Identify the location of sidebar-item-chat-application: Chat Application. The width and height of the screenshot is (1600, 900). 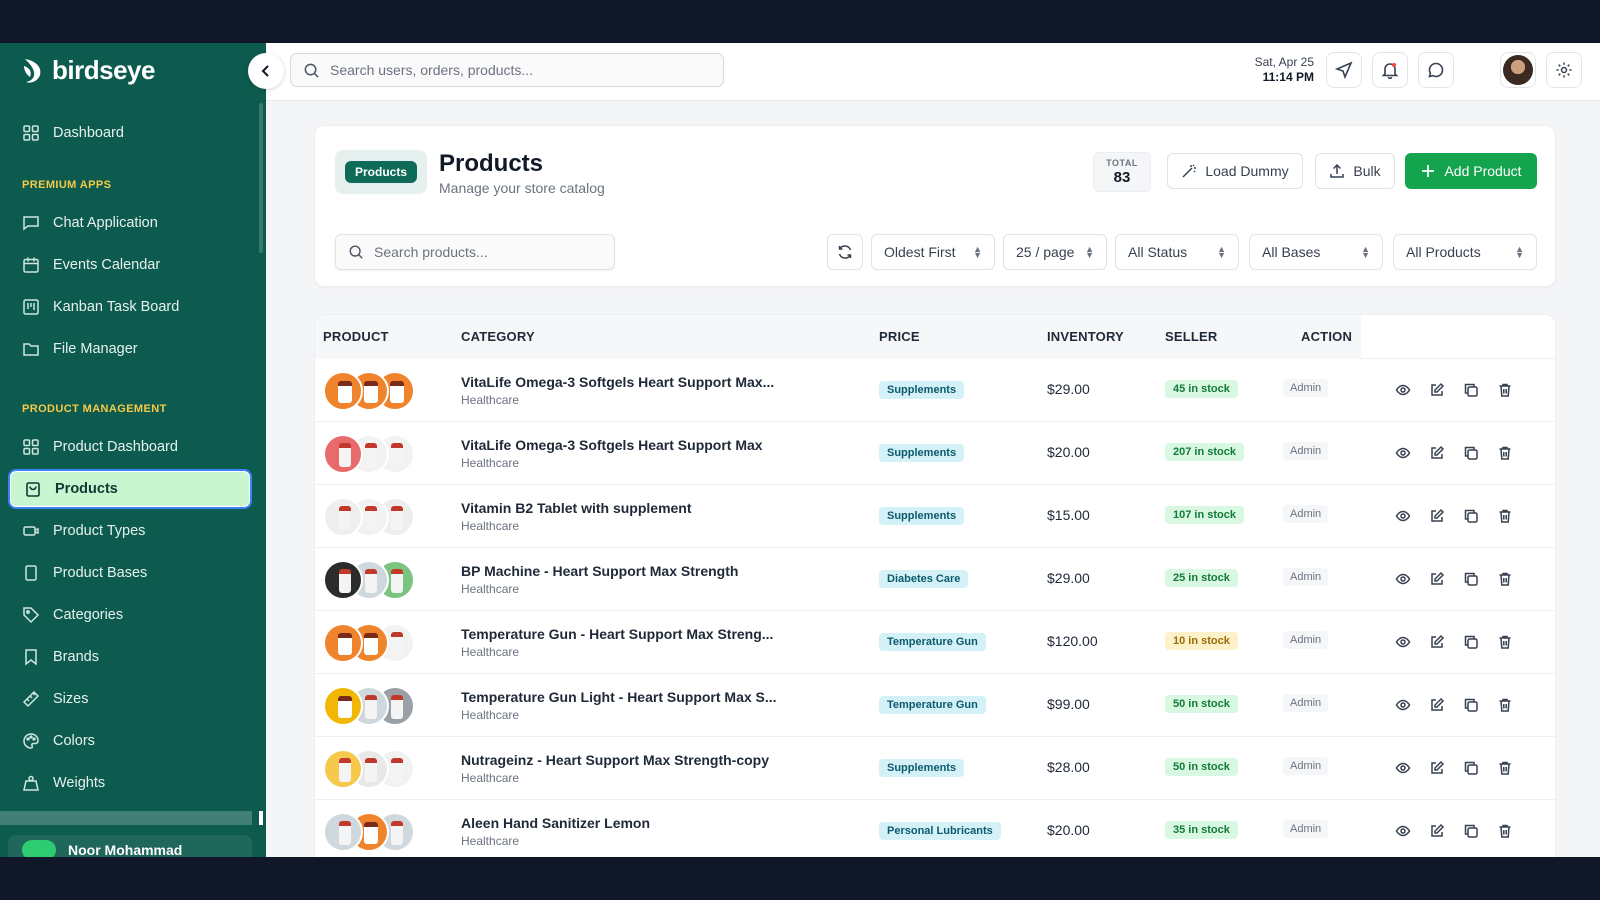
(130, 223).